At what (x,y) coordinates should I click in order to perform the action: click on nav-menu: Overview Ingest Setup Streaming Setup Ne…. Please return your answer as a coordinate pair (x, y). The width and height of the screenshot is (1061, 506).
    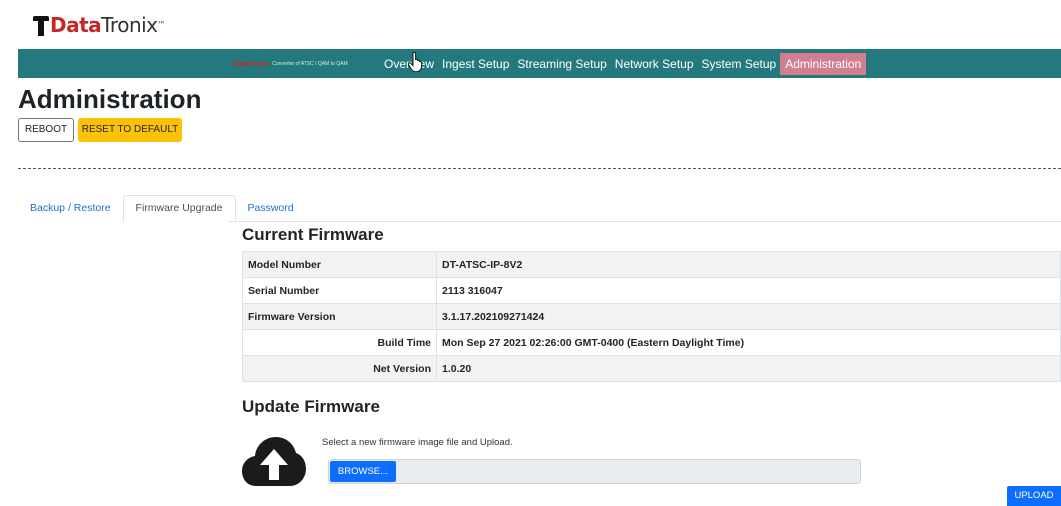
    Looking at the image, I should click on (623, 63).